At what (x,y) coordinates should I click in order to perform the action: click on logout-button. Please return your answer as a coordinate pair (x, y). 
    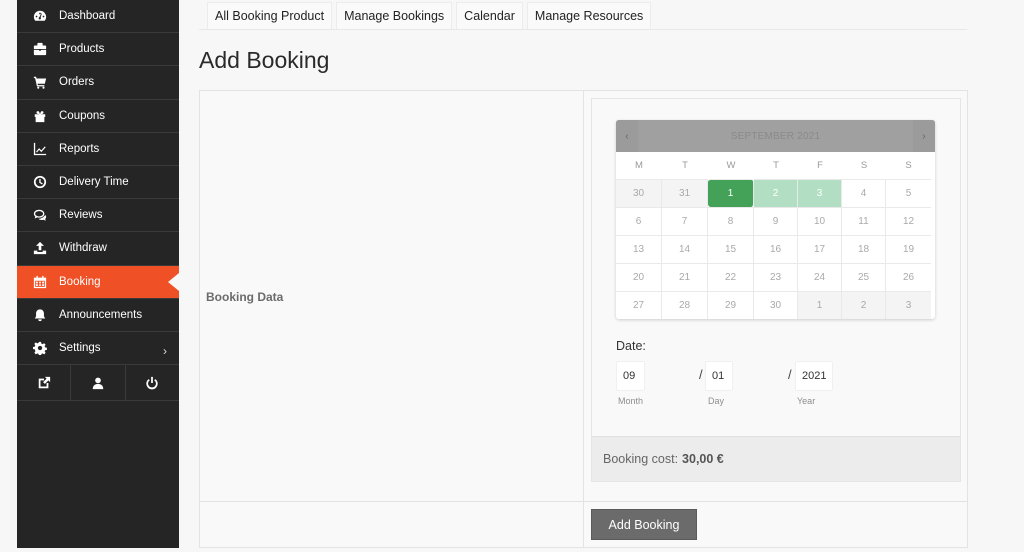
    Looking at the image, I should click on (152, 382).